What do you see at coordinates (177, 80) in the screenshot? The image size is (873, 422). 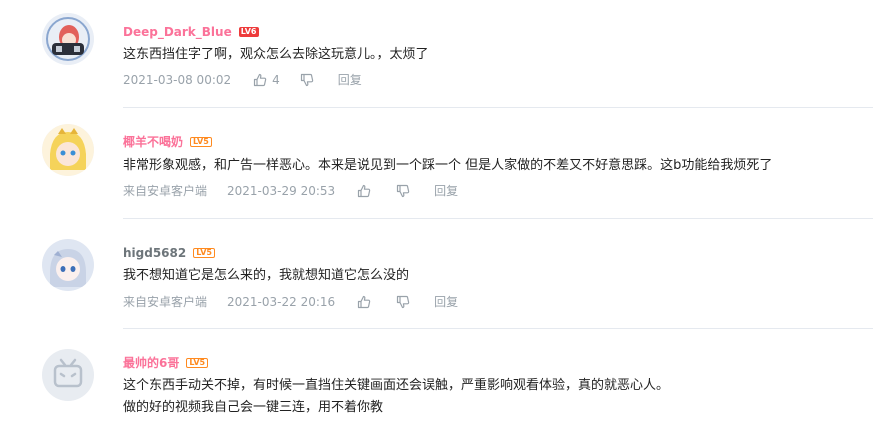 I see `timestamp: 2021-03-08 00:02` at bounding box center [177, 80].